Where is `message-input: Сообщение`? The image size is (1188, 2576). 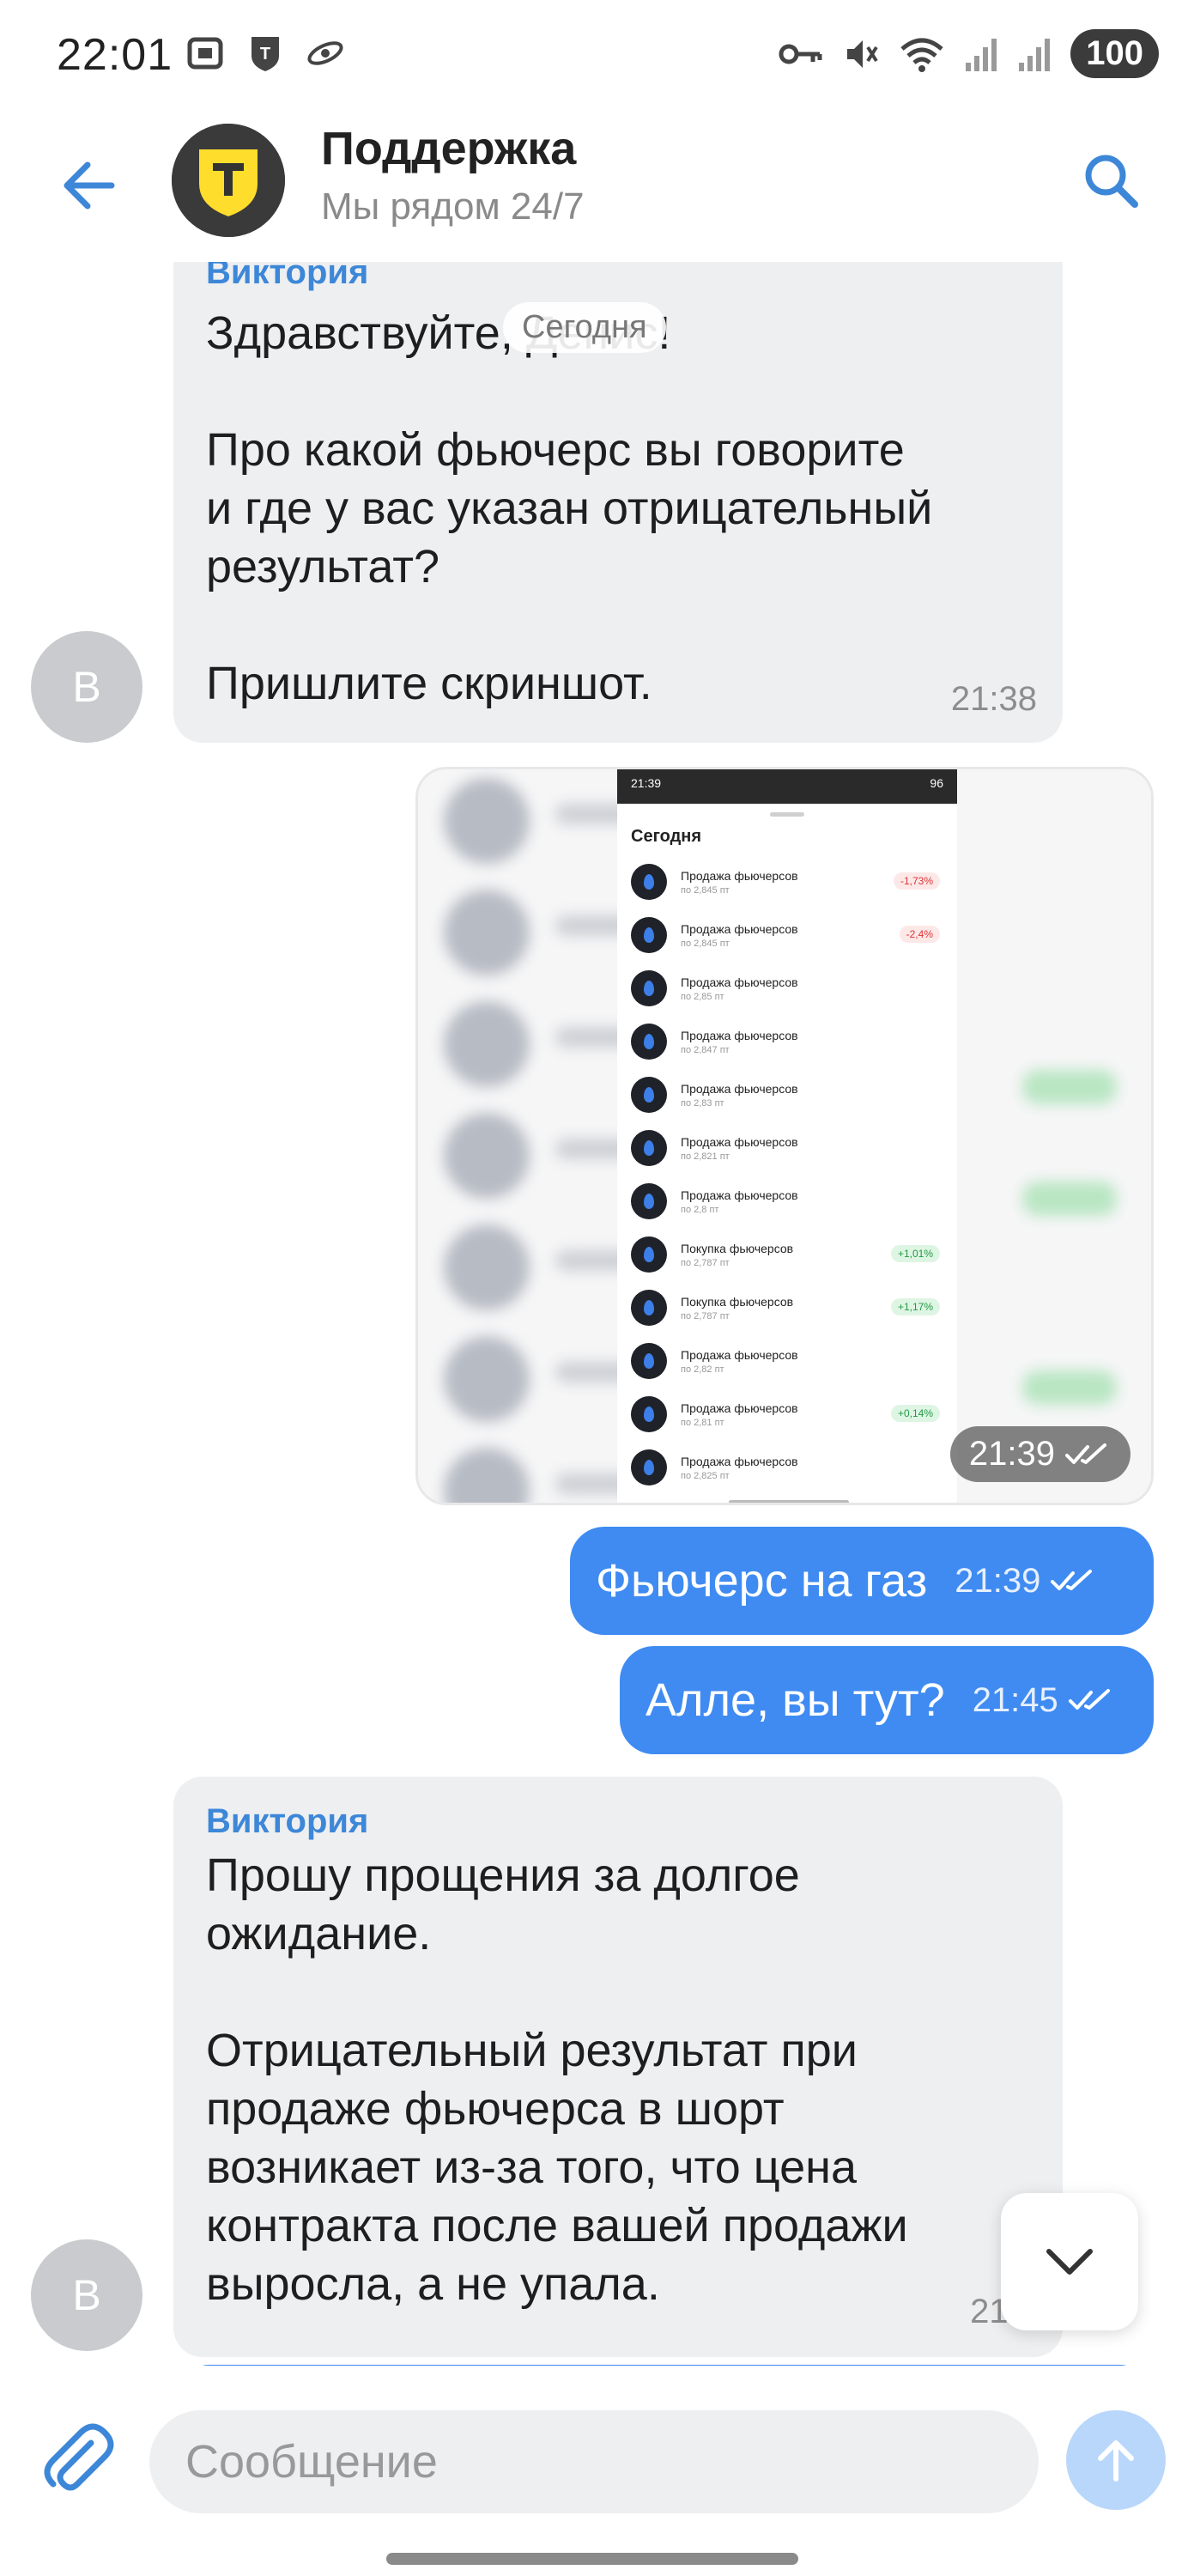
message-input: Сообщение is located at coordinates (594, 2462).